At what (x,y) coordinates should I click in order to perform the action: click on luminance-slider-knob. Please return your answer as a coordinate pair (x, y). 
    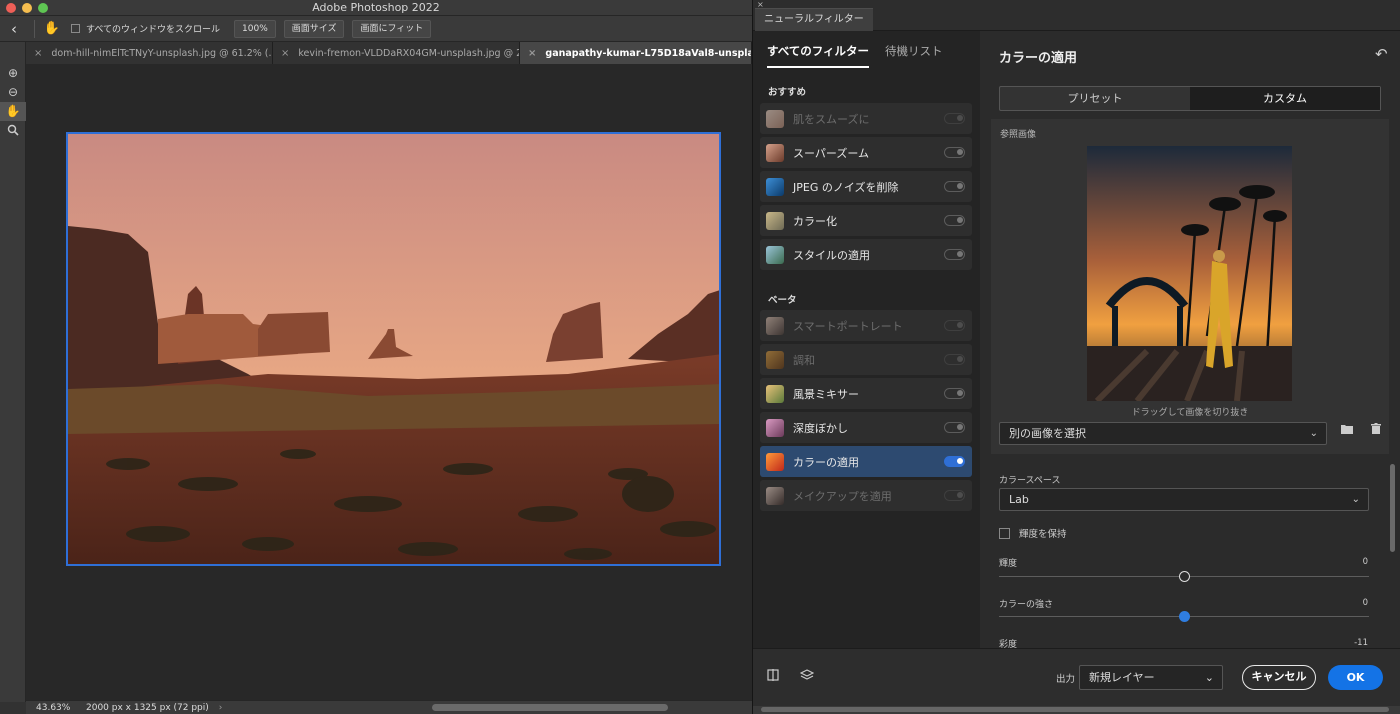
    Looking at the image, I should click on (1184, 576).